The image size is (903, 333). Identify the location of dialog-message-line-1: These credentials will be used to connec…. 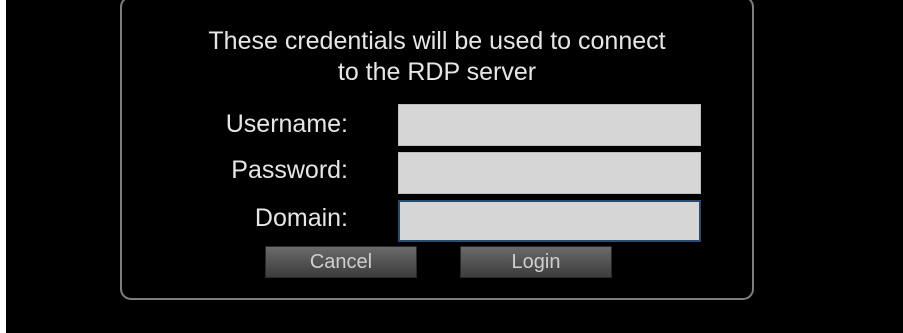
(437, 41).